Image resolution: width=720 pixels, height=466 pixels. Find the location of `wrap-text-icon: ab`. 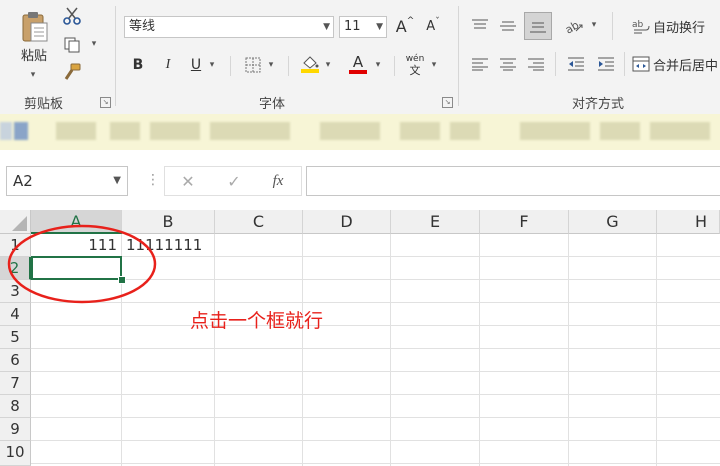

wrap-text-icon: ab is located at coordinates (641, 27).